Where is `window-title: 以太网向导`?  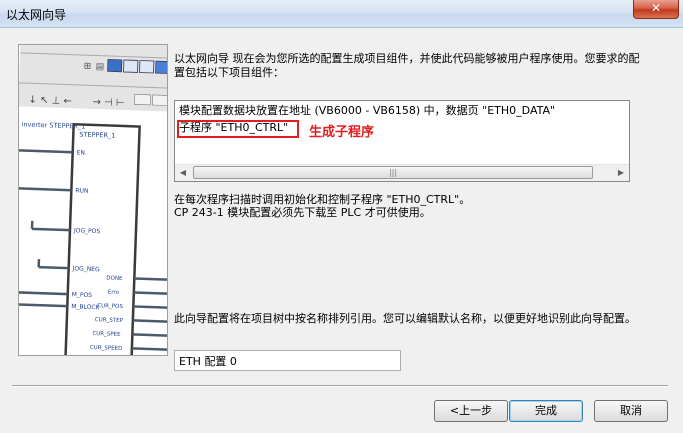
window-title: 以太网向导 is located at coordinates (36, 15).